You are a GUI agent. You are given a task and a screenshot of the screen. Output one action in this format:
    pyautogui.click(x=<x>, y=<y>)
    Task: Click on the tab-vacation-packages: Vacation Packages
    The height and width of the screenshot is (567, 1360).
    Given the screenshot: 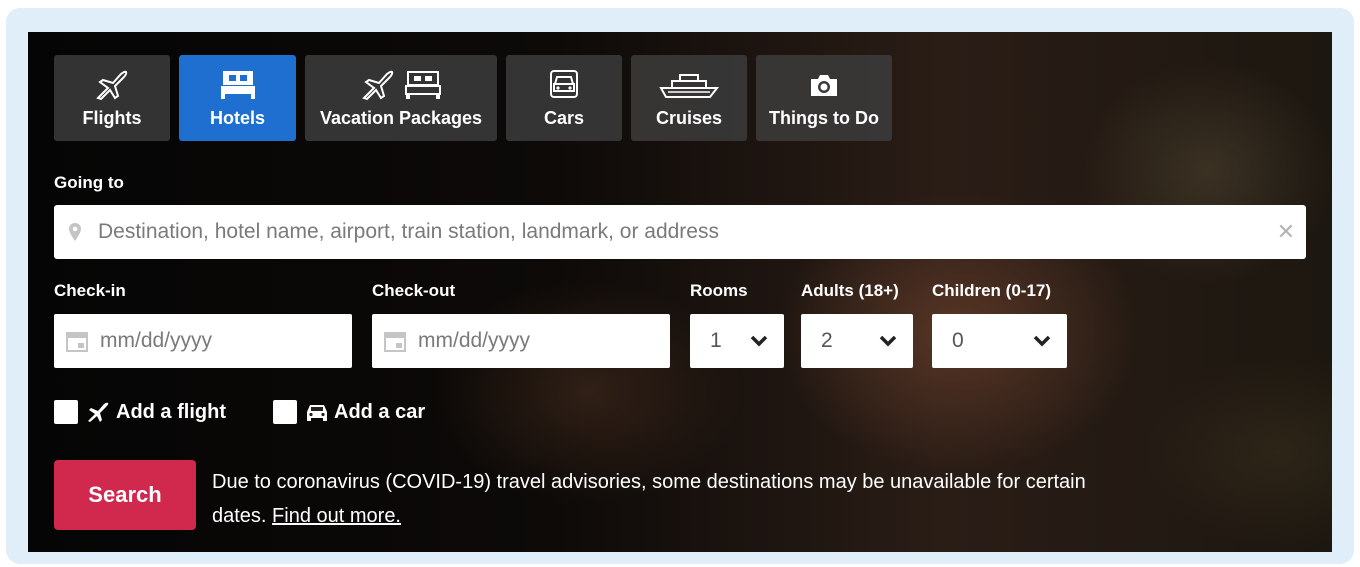 What is the action you would take?
    pyautogui.click(x=401, y=98)
    